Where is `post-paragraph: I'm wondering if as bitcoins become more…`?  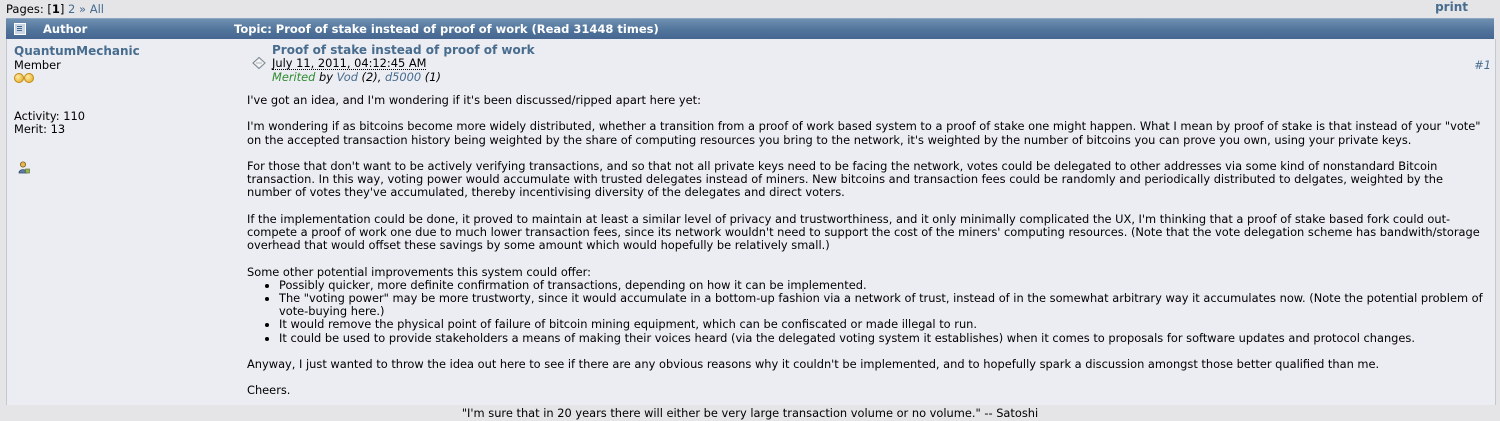
post-paragraph: I'm wondering if as bitcoins become more… is located at coordinates (864, 133).